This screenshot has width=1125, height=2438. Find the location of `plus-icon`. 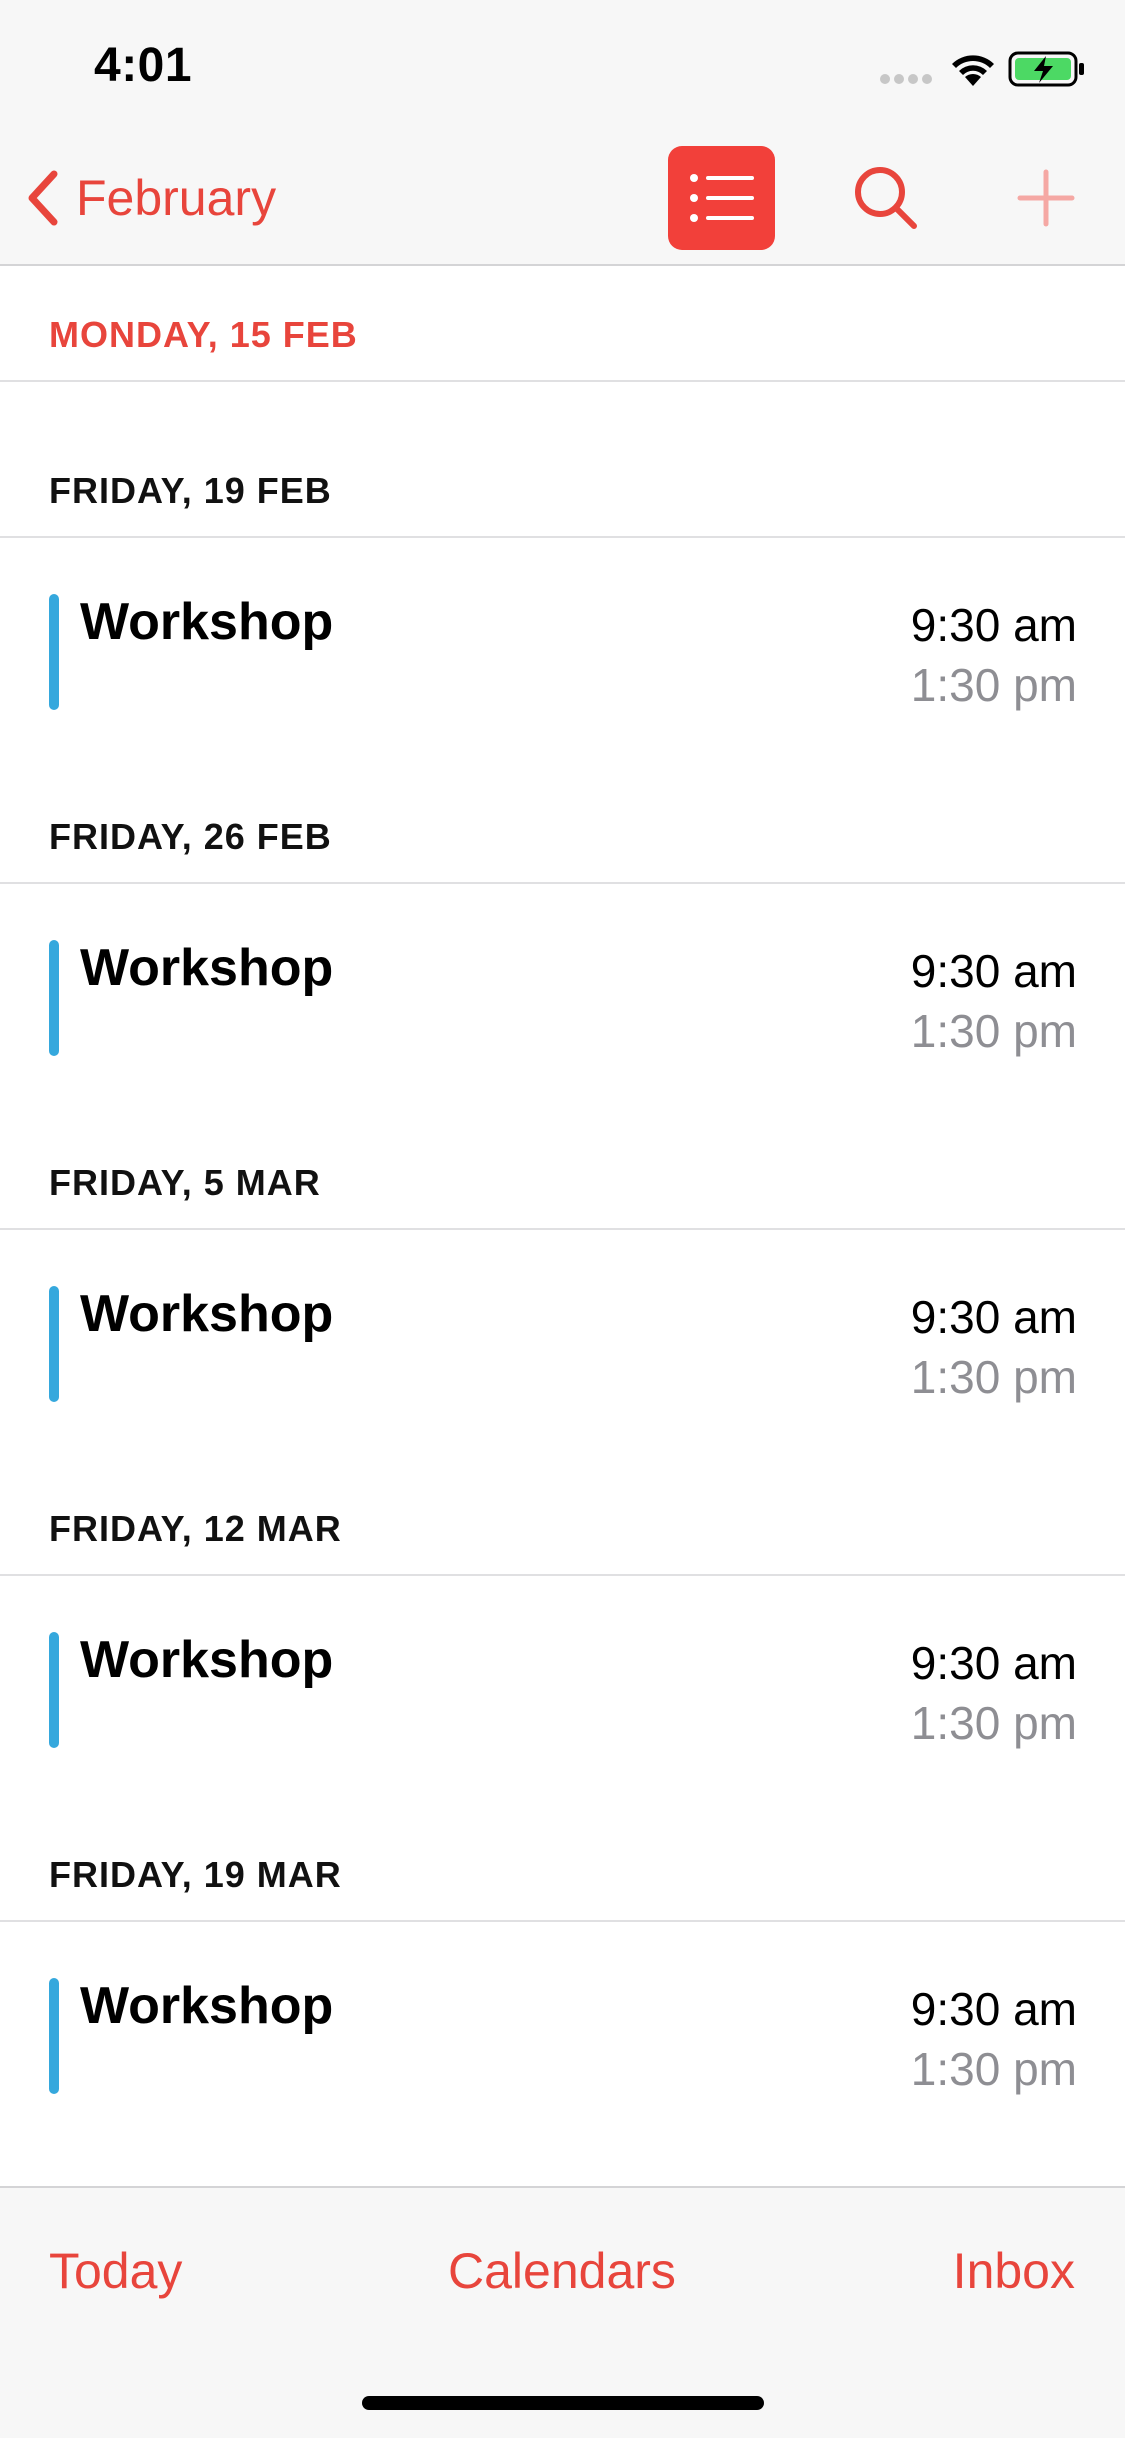

plus-icon is located at coordinates (1046, 198).